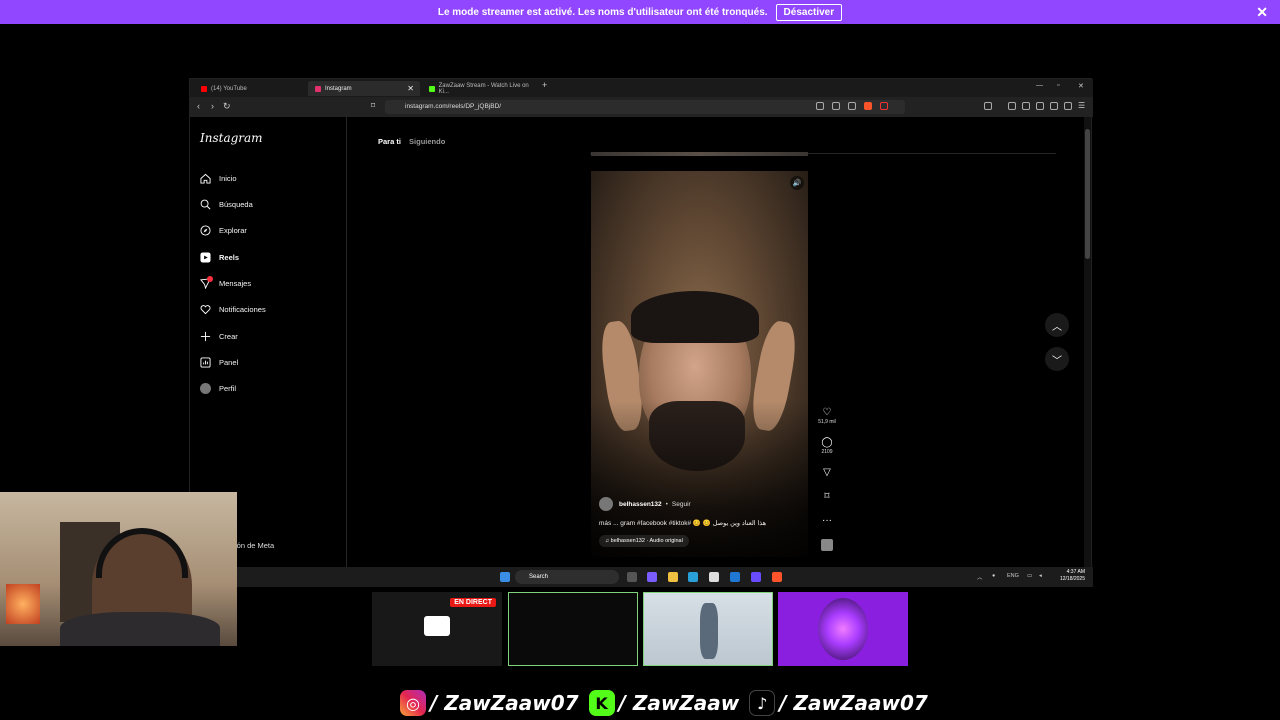 The width and height of the screenshot is (1280, 720). Describe the element at coordinates (1081, 86) in the screenshot. I see `window-close-icon: ✕` at that location.